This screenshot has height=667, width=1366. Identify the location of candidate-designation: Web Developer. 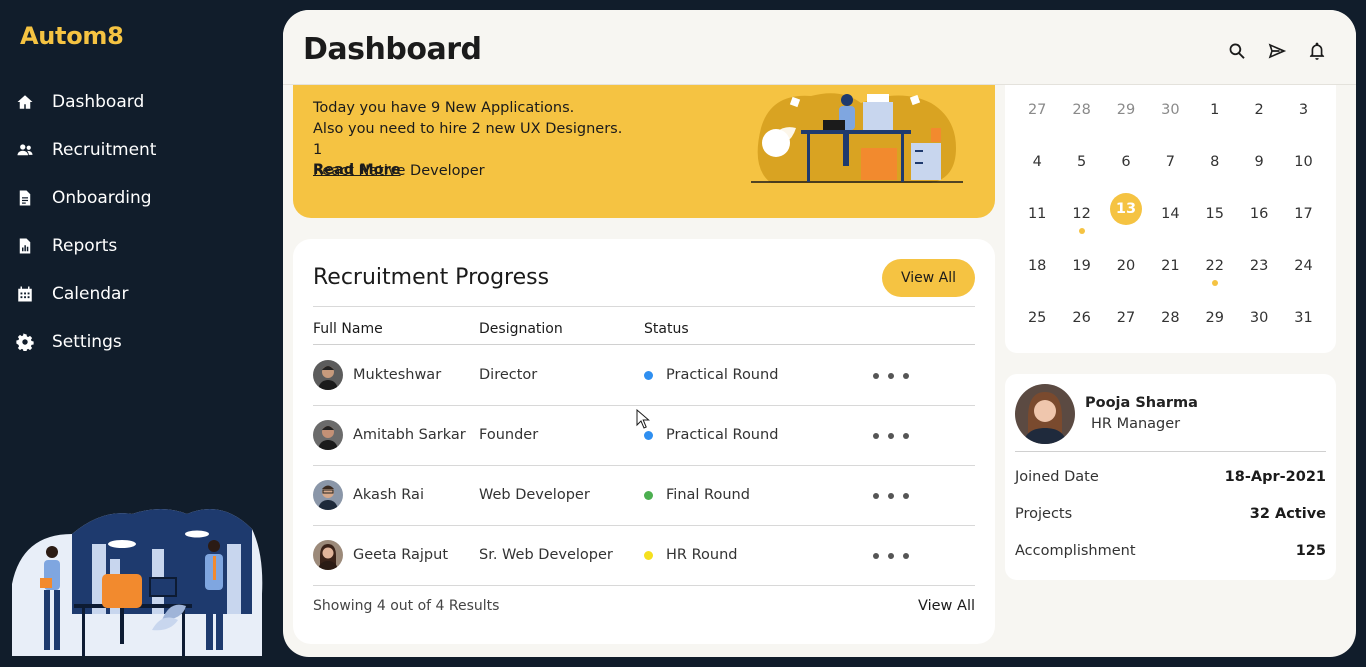
(534, 495).